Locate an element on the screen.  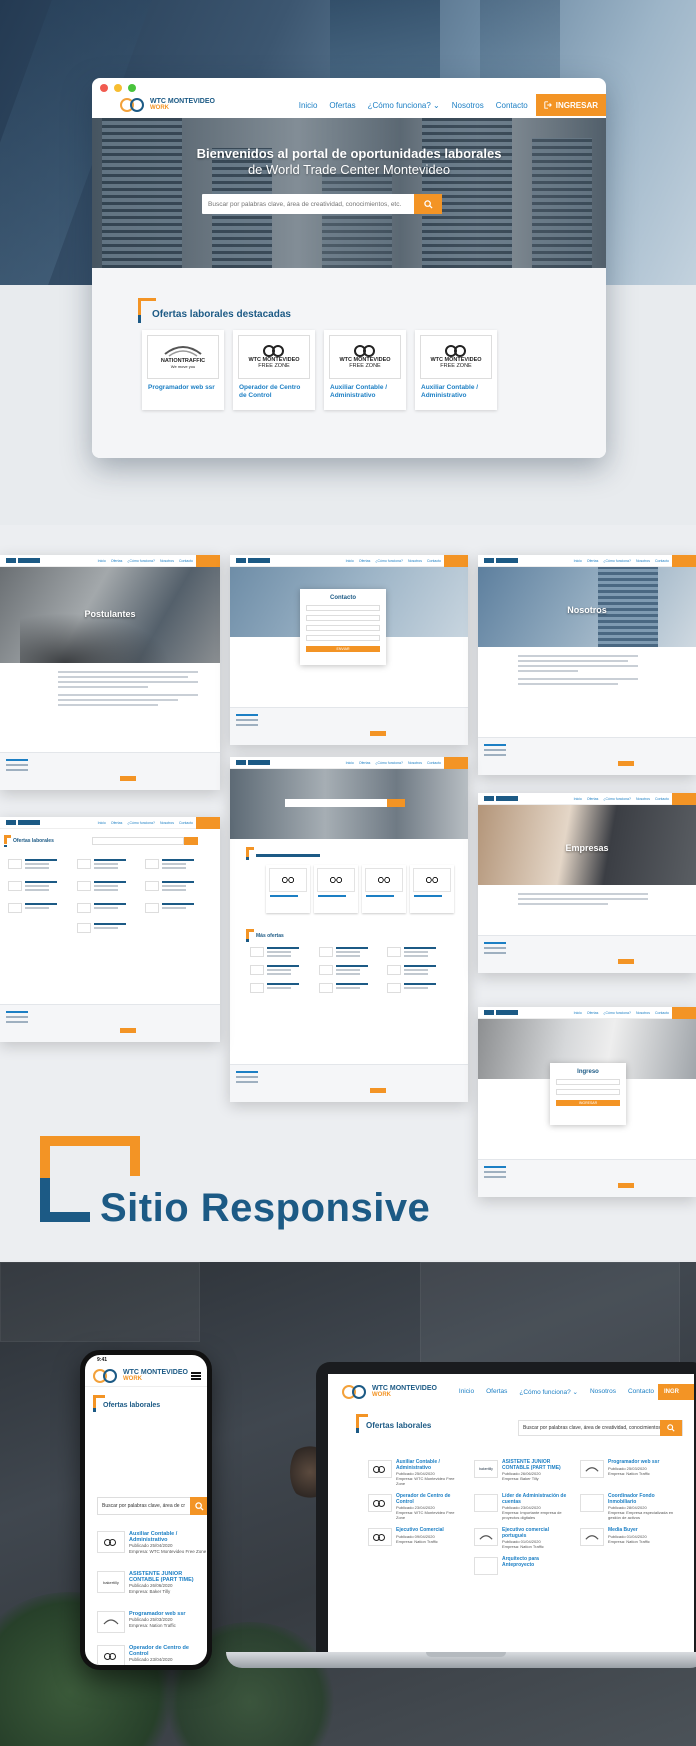
job-title: Programador web ssr is located at coordinates (183, 388).